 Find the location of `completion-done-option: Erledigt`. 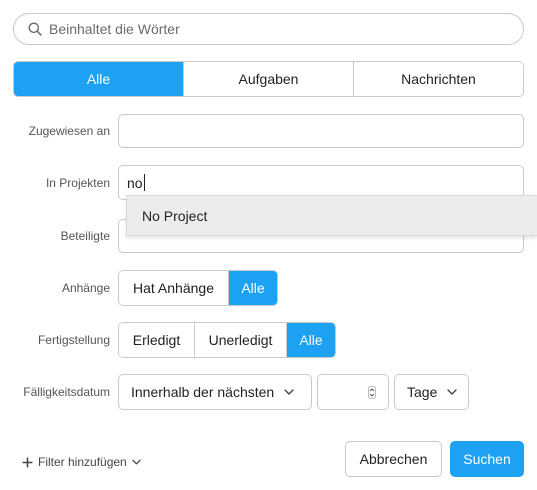

completion-done-option: Erledigt is located at coordinates (156, 340).